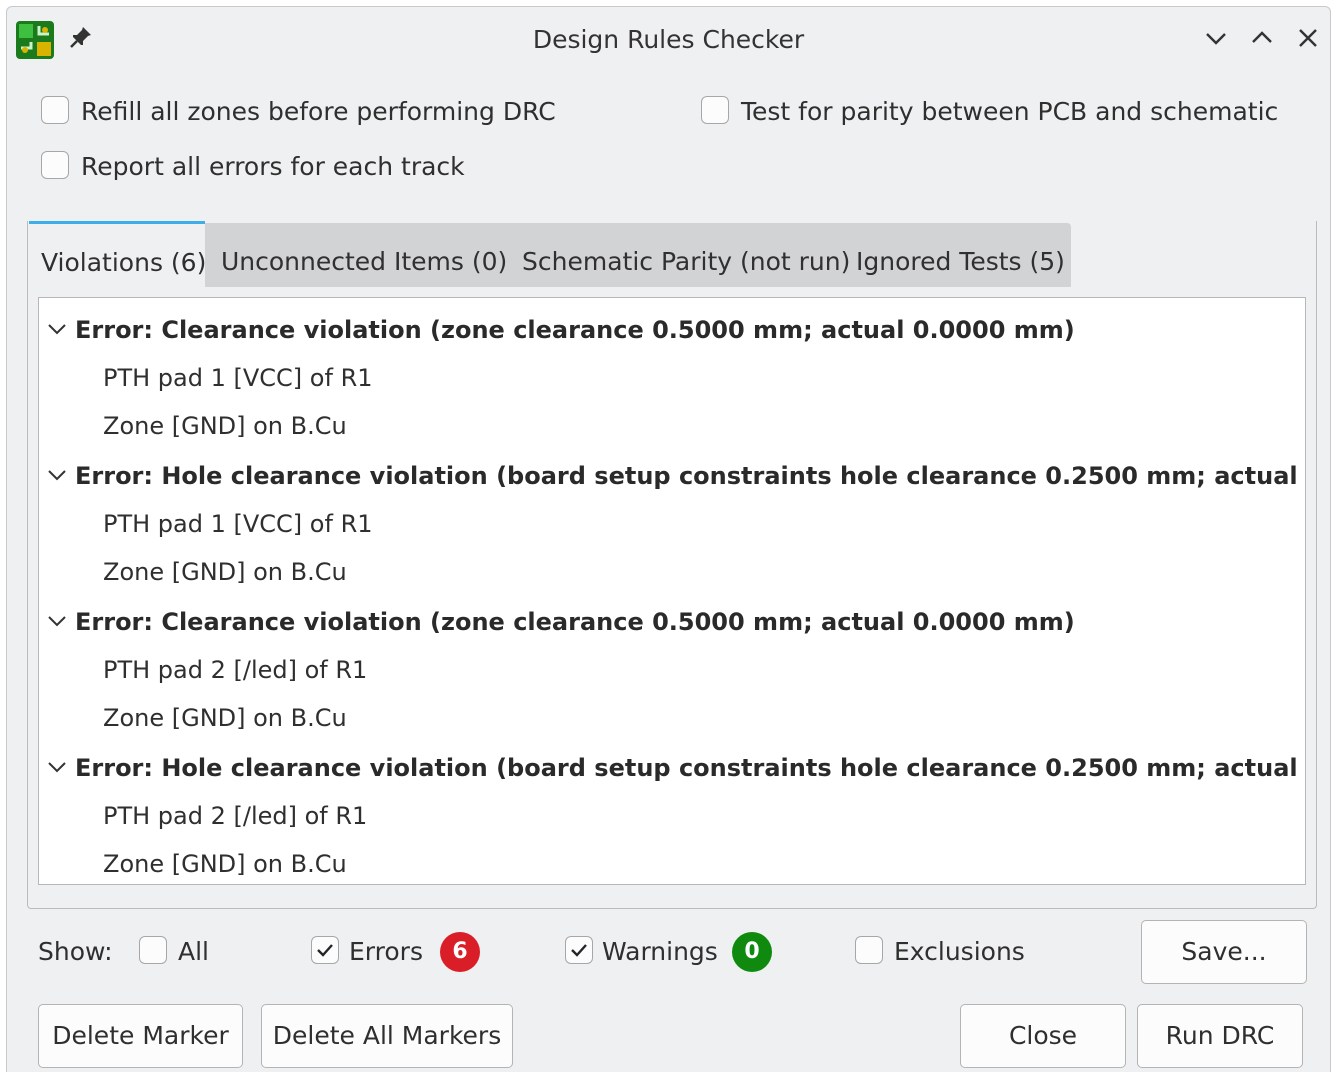 The width and height of the screenshot is (1337, 1072). I want to click on show-exclusions-label: Exclusions, so click(959, 951).